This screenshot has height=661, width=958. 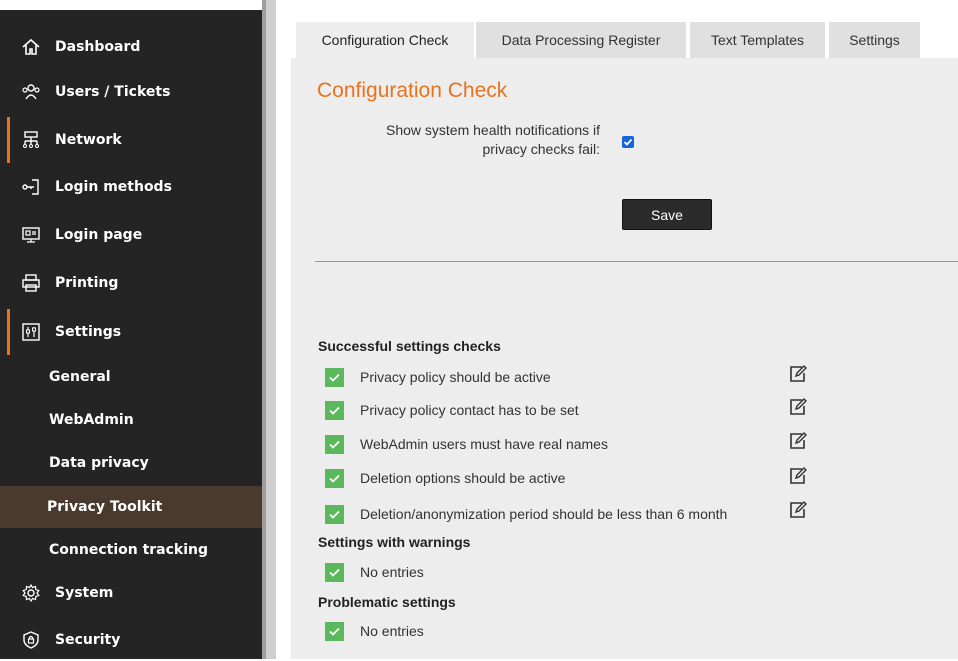 I want to click on sidebar-item-label: Printing, so click(x=87, y=283).